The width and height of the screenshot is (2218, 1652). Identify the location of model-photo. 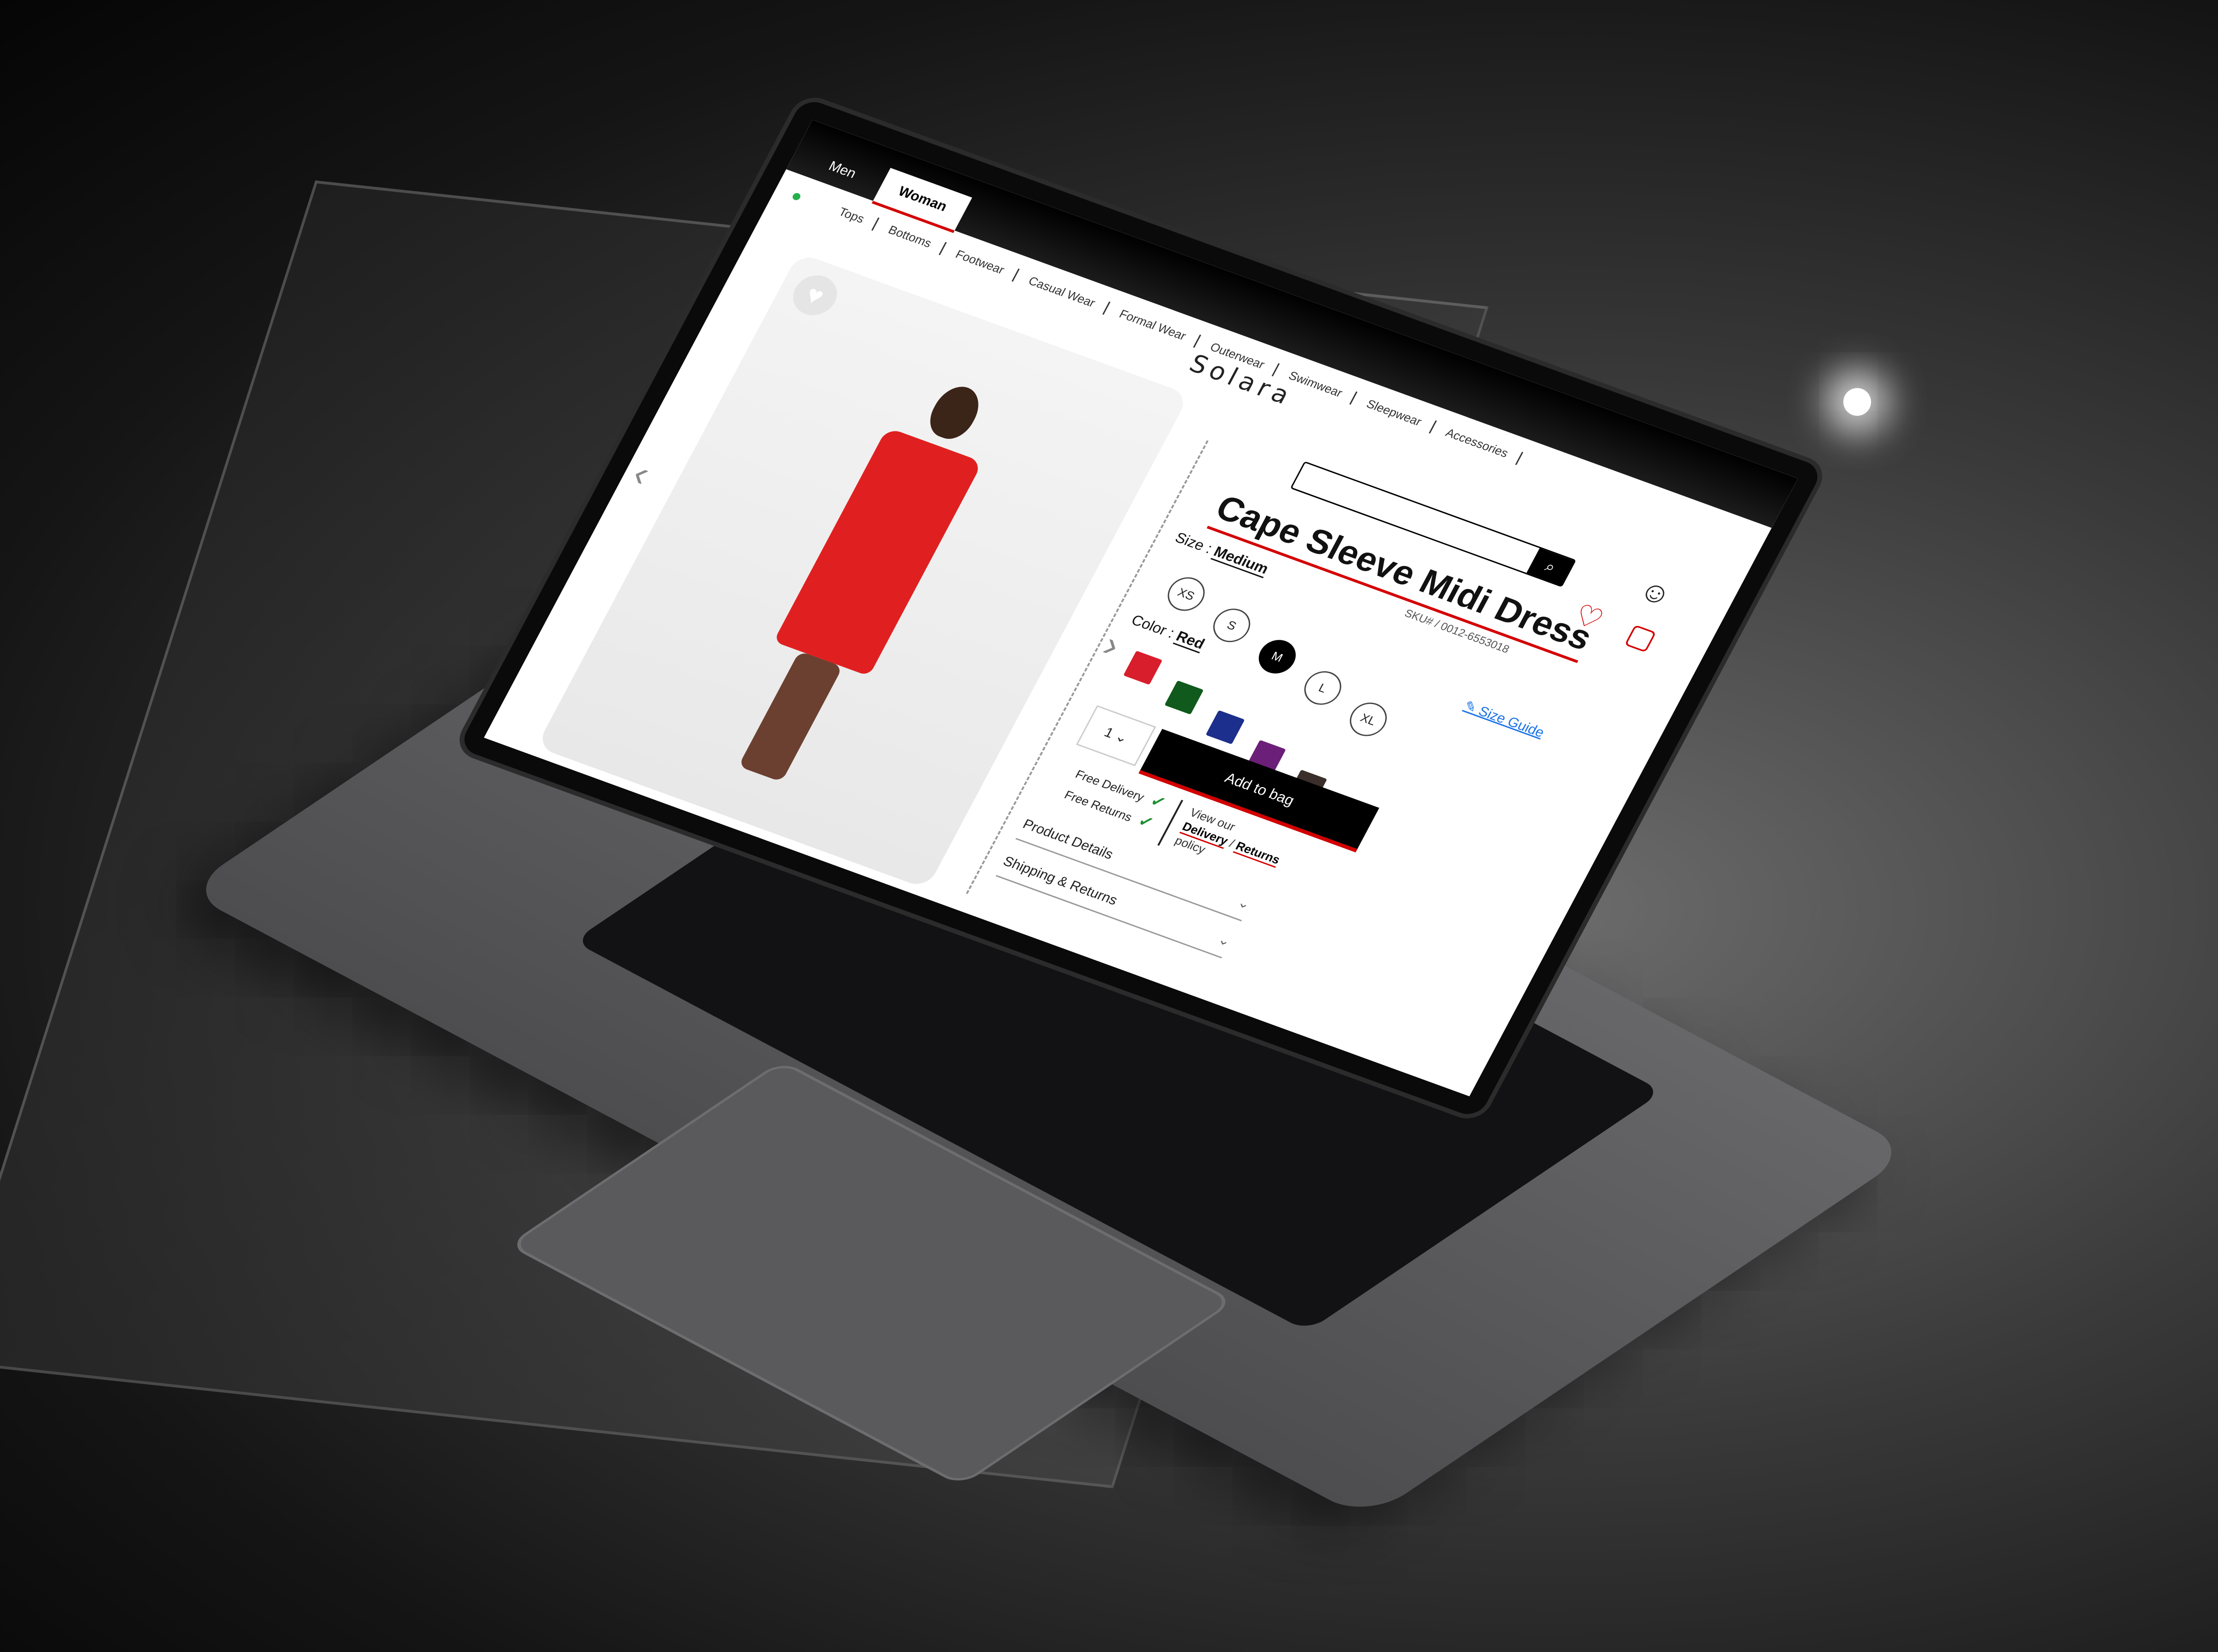
(861, 582).